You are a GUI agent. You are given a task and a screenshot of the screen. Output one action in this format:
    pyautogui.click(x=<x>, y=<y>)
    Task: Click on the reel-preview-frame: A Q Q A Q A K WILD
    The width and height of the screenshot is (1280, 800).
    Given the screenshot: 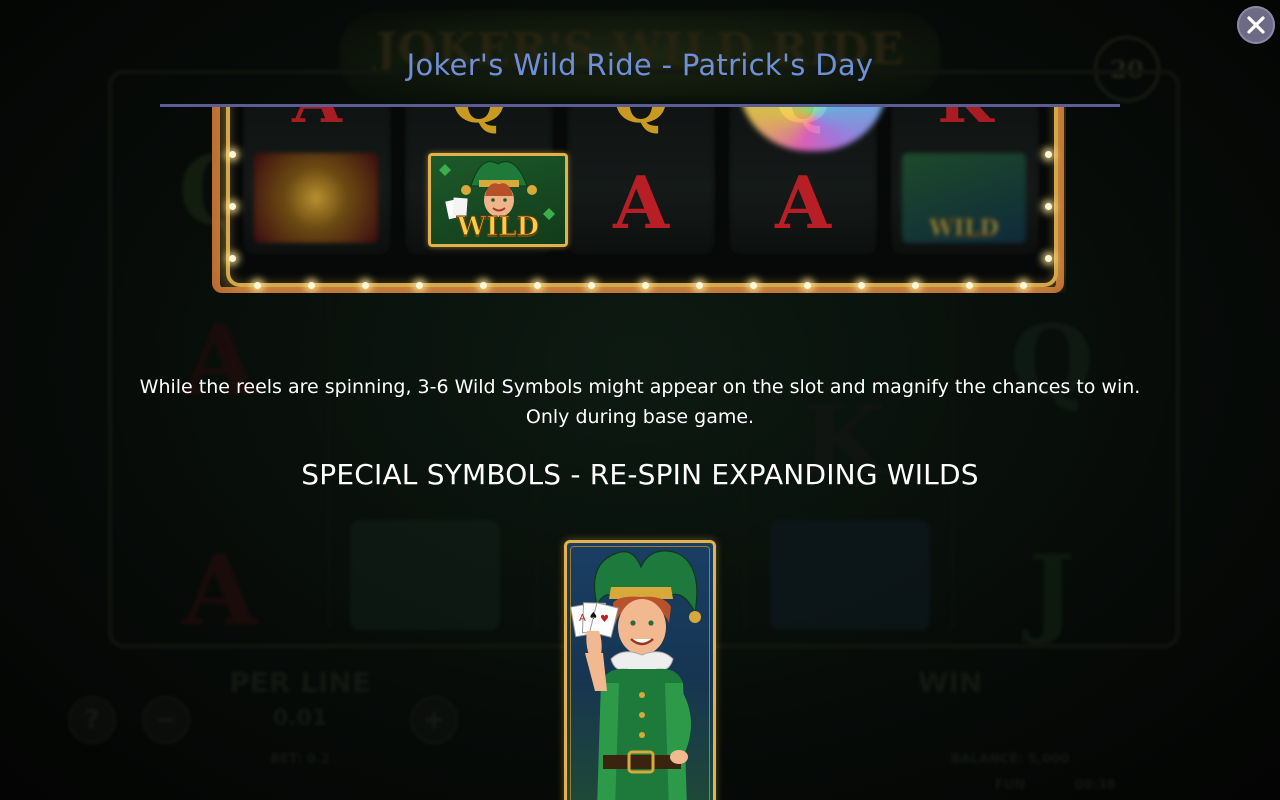 What is the action you would take?
    pyautogui.click(x=642, y=197)
    